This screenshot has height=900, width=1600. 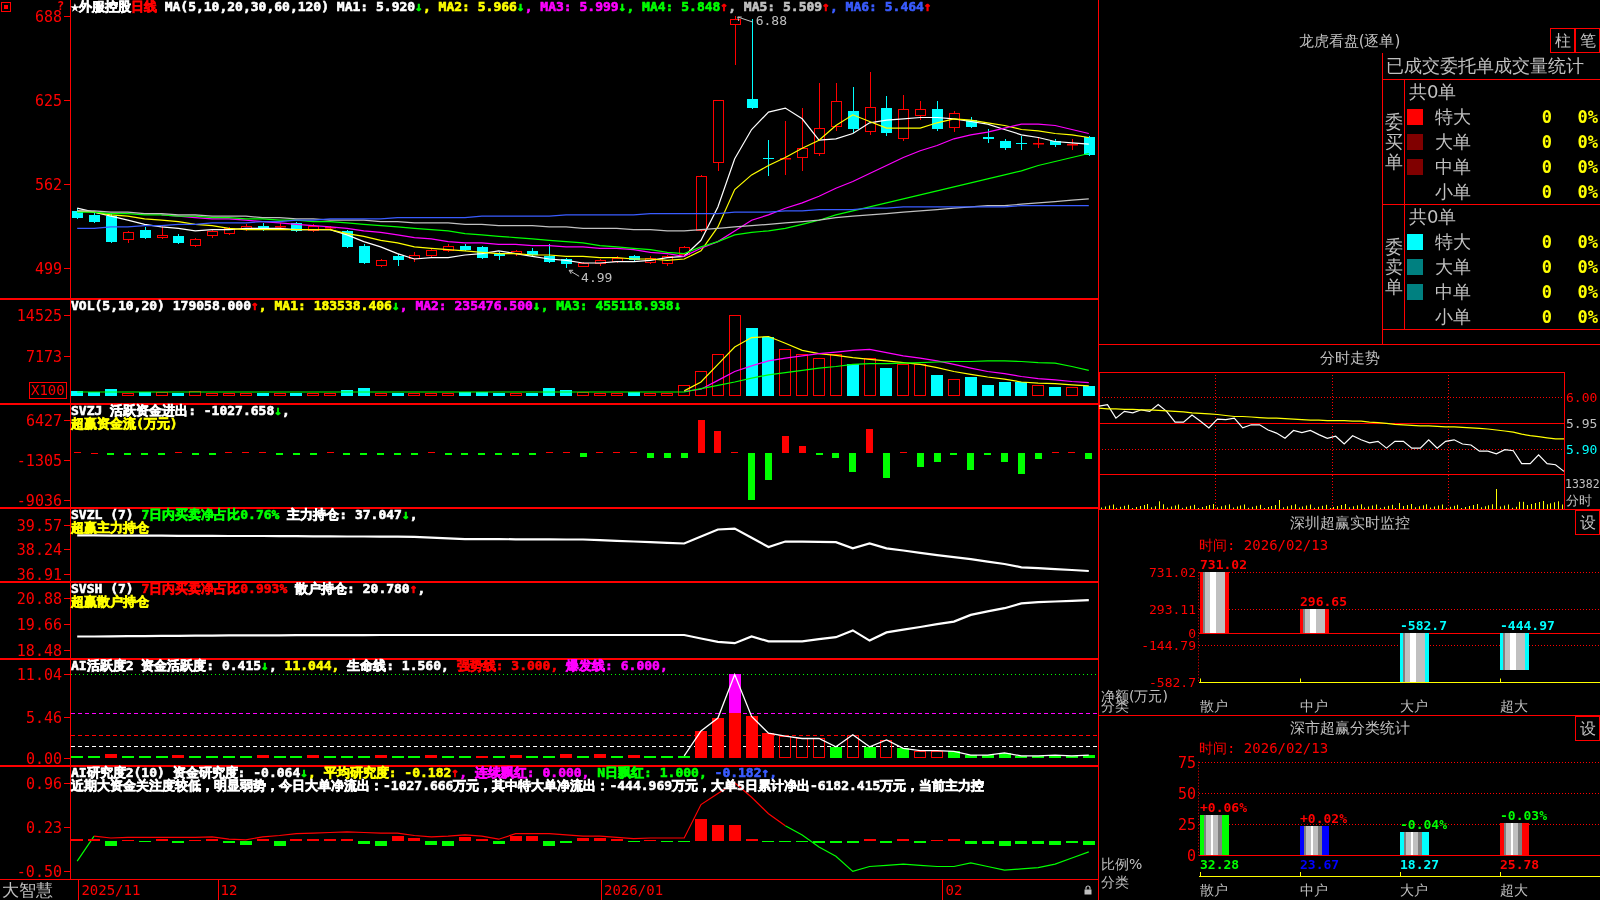 What do you see at coordinates (110, 527) in the screenshot?
I see `indicator-legend: 超赢主力持仓` at bounding box center [110, 527].